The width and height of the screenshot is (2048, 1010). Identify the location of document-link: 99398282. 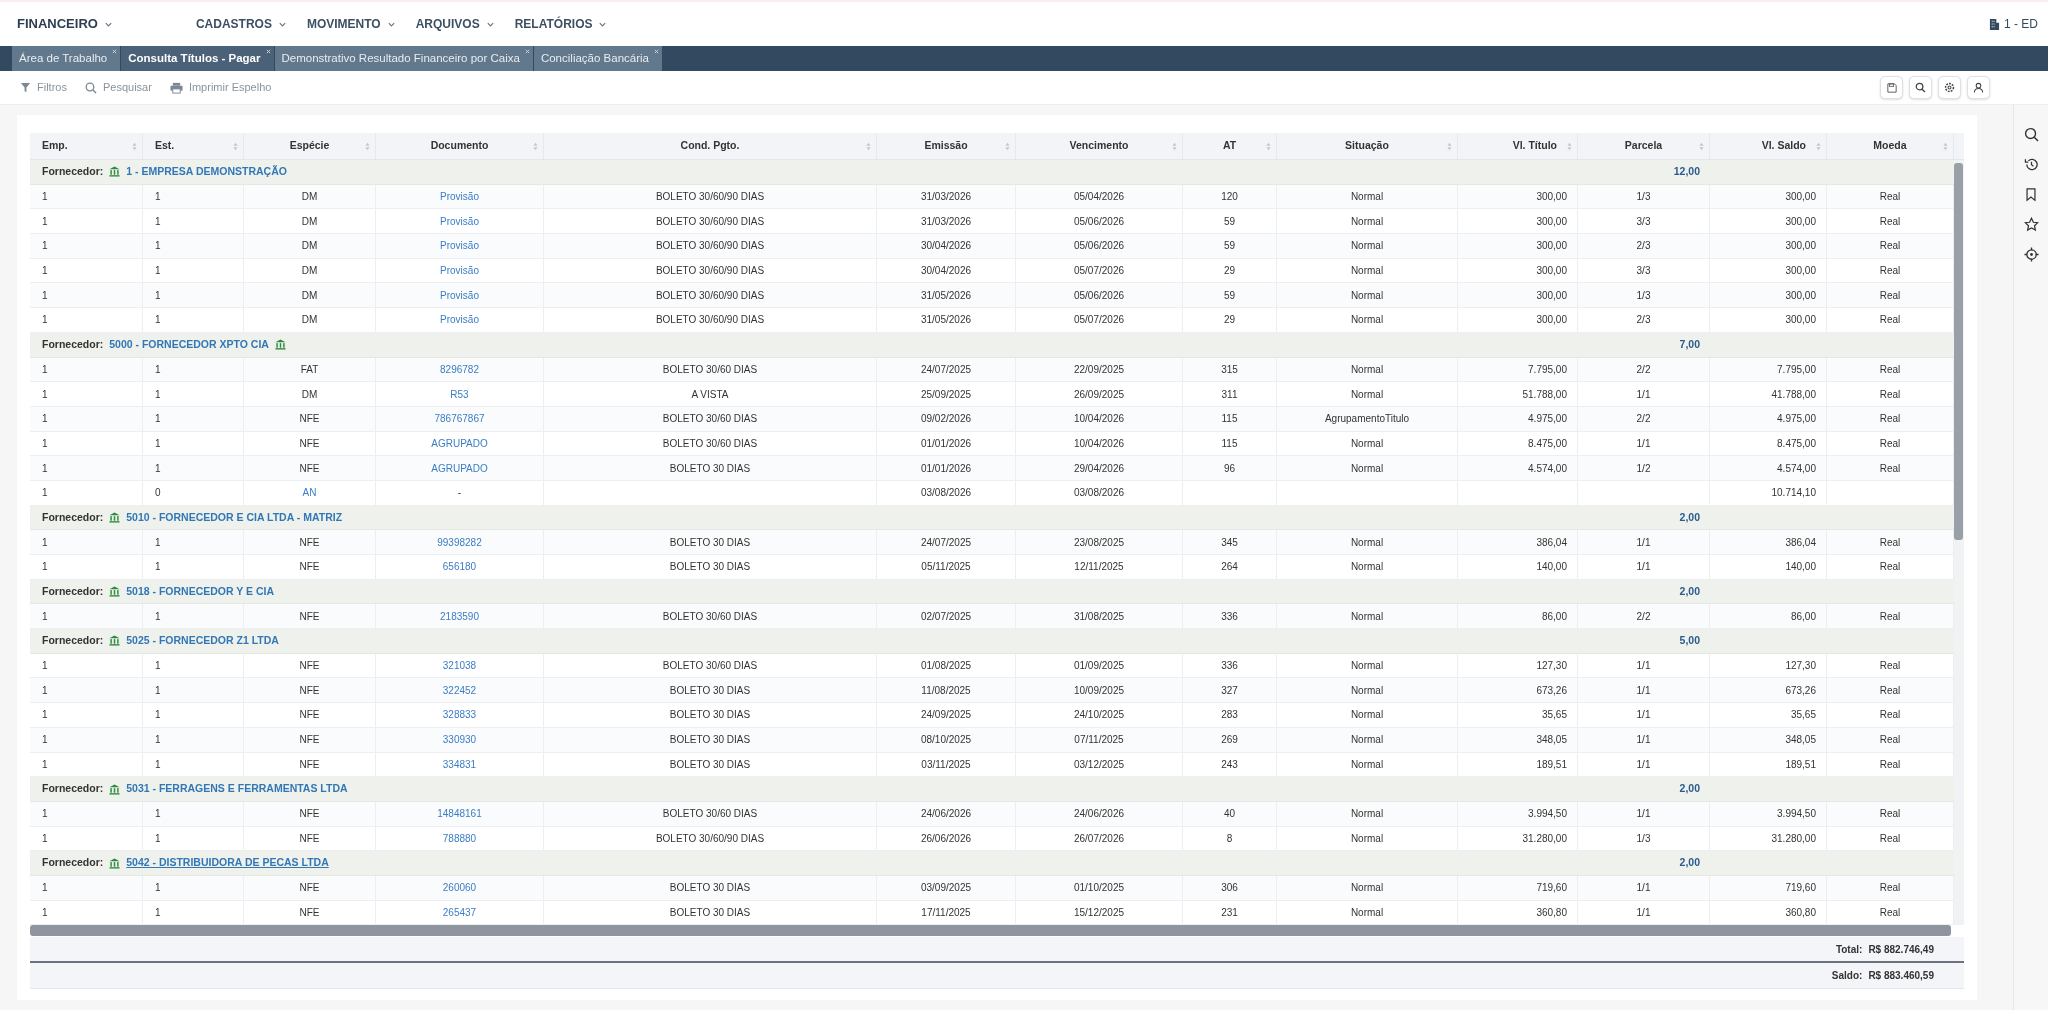
(459, 542).